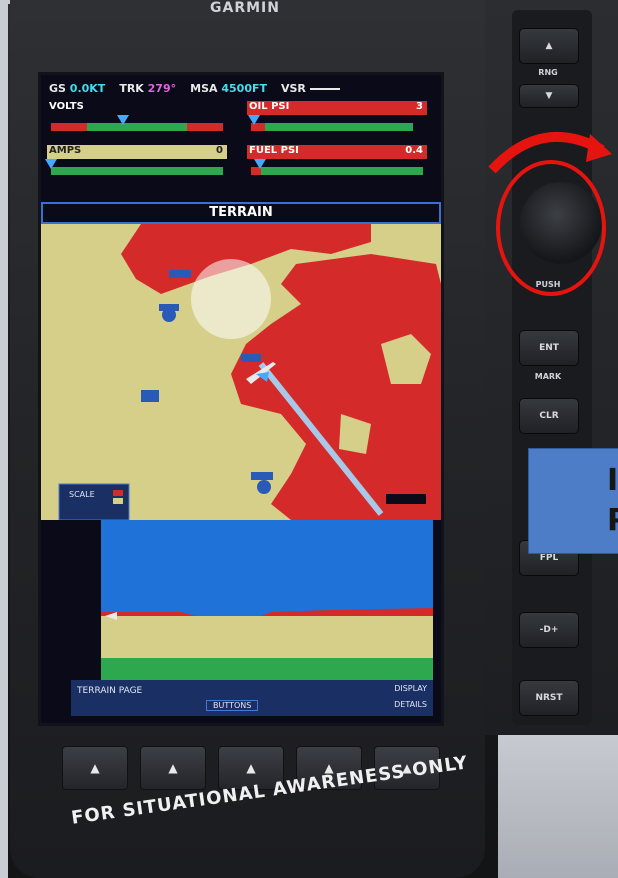 This screenshot has width=618, height=878. Describe the element at coordinates (204, 88) in the screenshot. I see `msa-label: MSA` at that location.